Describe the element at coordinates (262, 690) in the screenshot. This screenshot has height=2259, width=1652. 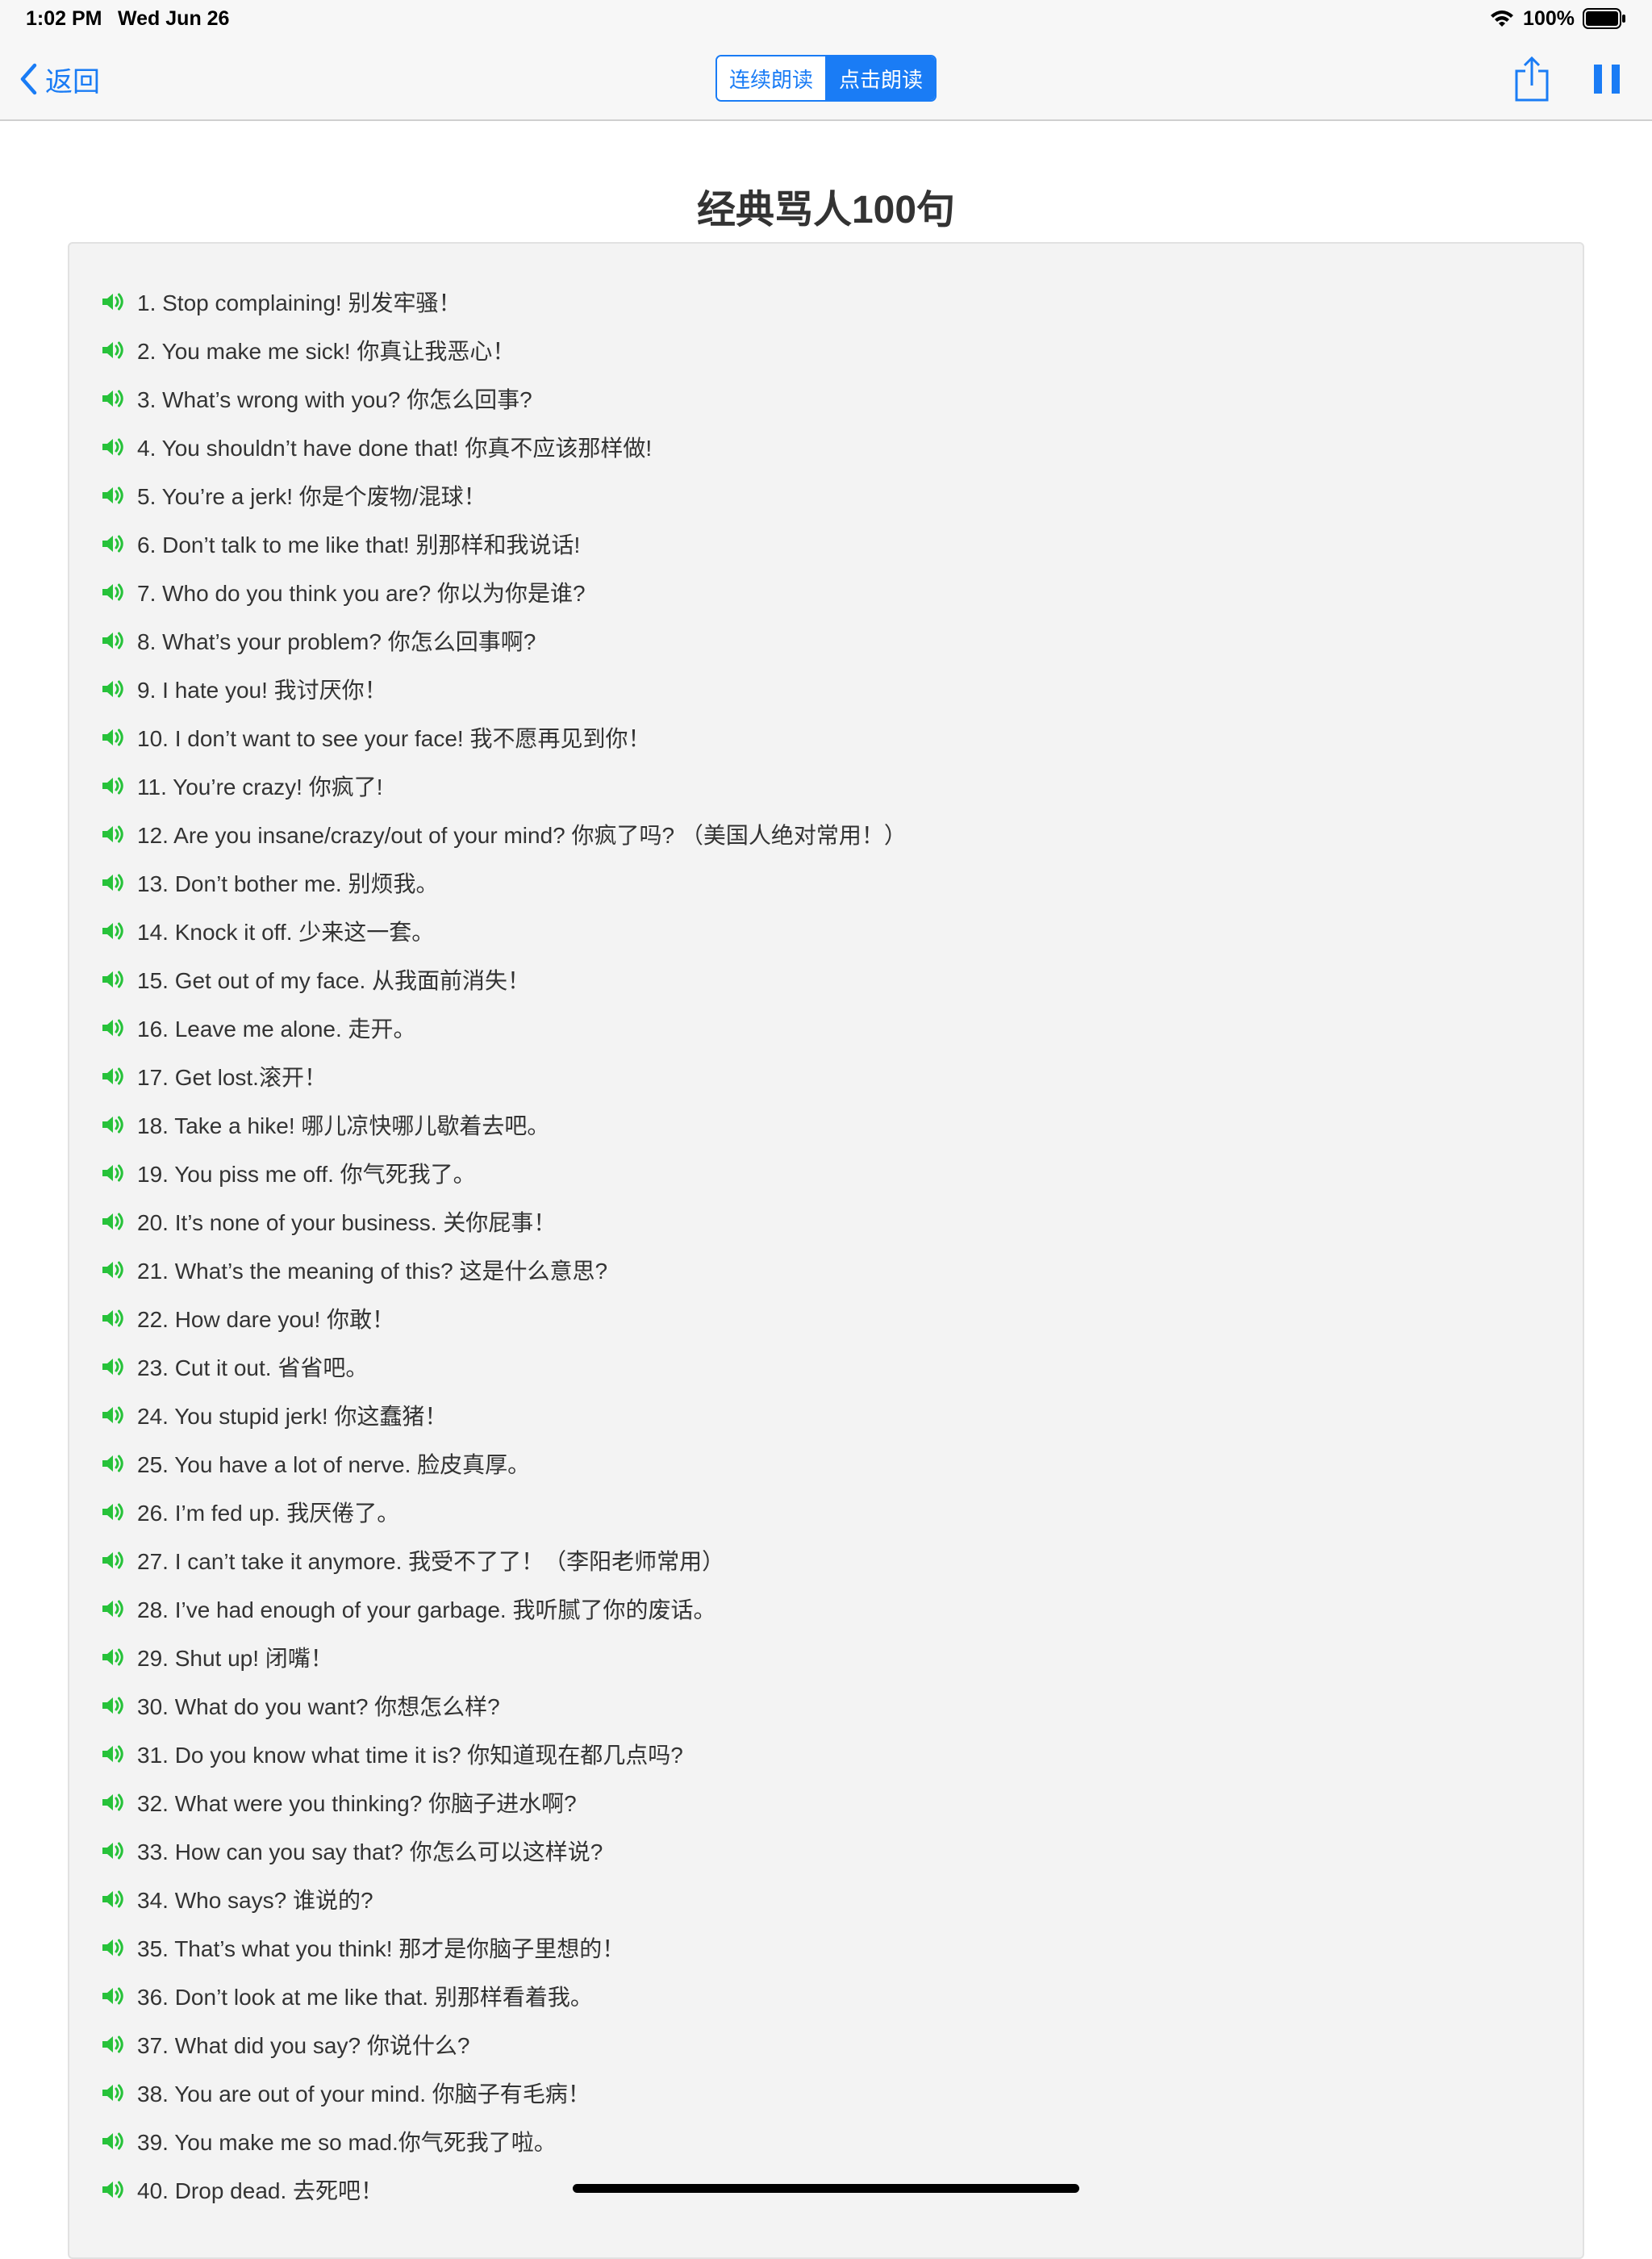
I see `sentence-text: 9. I hate you! 我讨厌你！` at that location.